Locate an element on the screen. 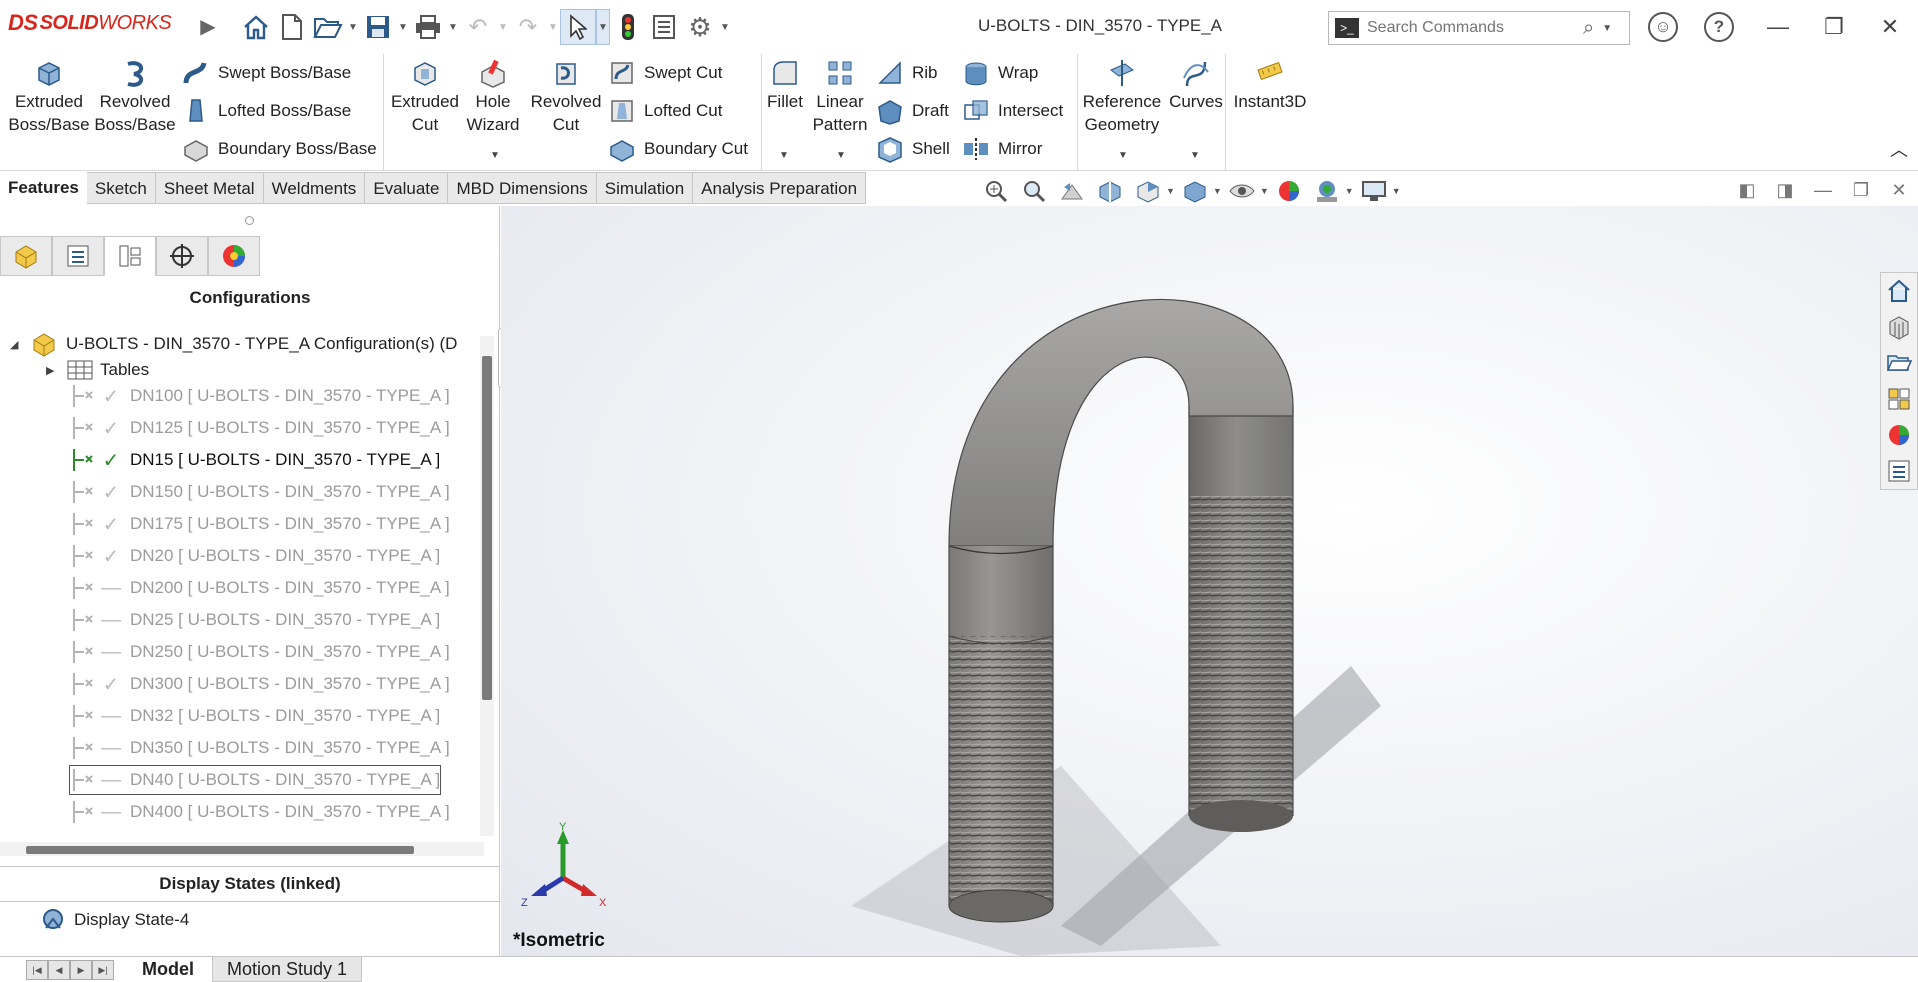 Image resolution: width=1918 pixels, height=982 pixels. hole-wizard-dropdown-arrow-icon: ▼ is located at coordinates (495, 155).